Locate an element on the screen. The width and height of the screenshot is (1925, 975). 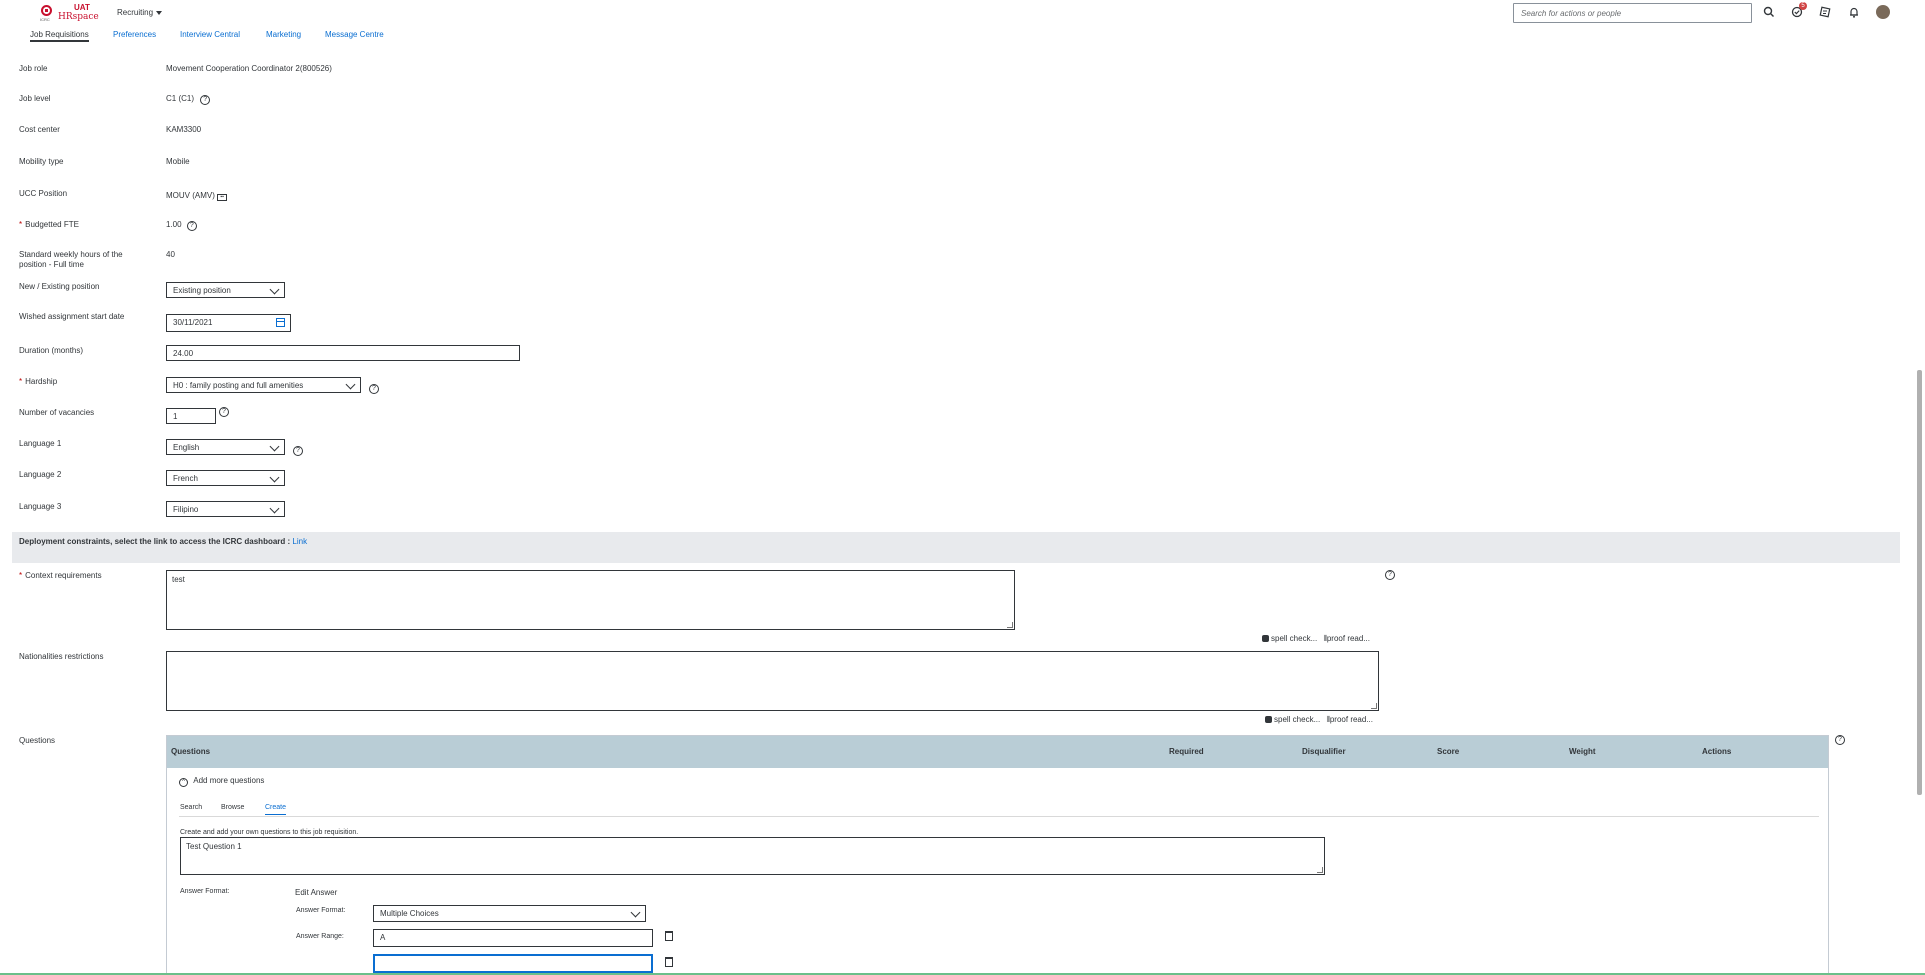
cost-center-label: Cost center is located at coordinates (39, 129).